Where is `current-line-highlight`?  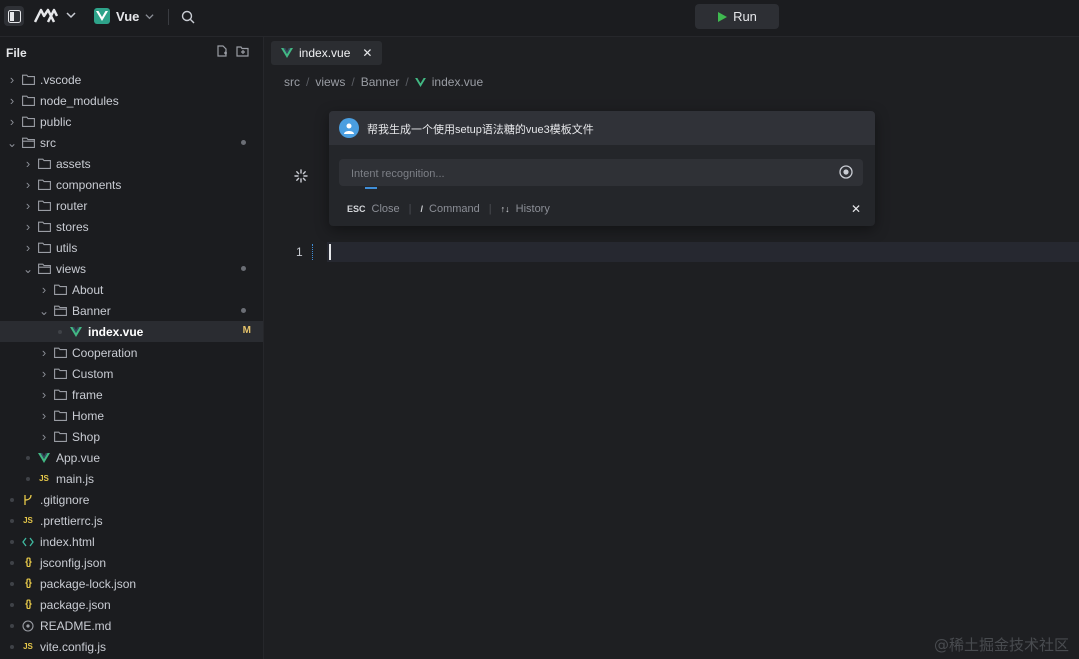 current-line-highlight is located at coordinates (703, 252).